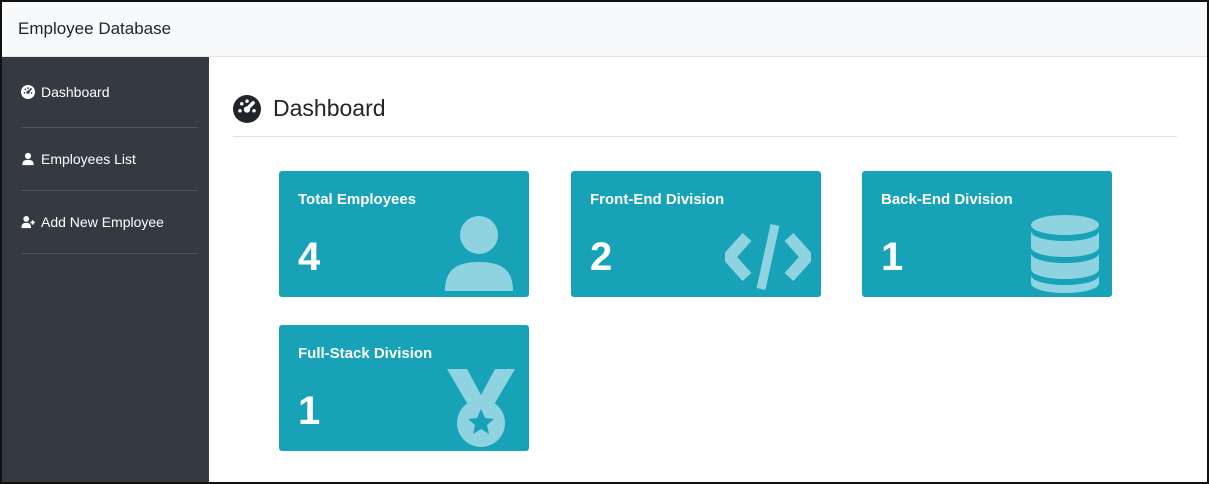 This screenshot has width=1209, height=484. I want to click on app-title: Employee Database, so click(94, 29).